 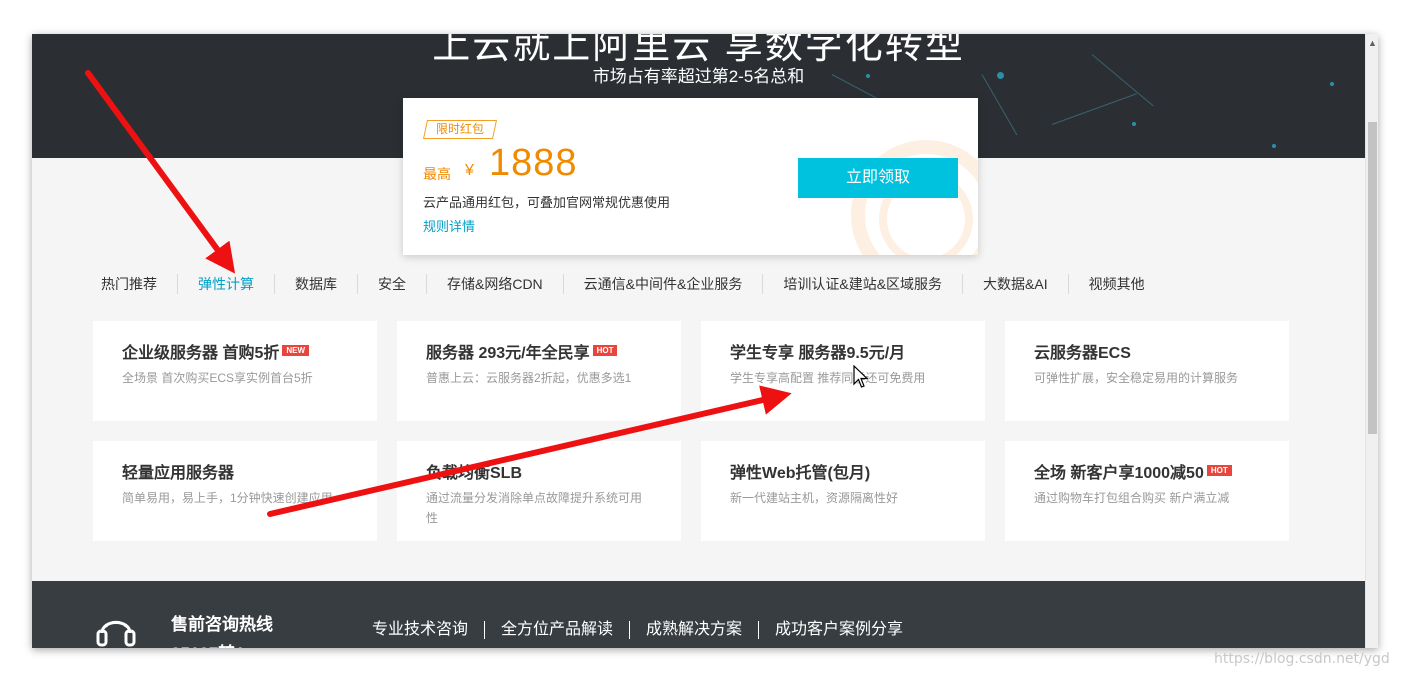 What do you see at coordinates (556, 630) in the screenshot?
I see `footer-link-product-guide: 全方位产品解读` at bounding box center [556, 630].